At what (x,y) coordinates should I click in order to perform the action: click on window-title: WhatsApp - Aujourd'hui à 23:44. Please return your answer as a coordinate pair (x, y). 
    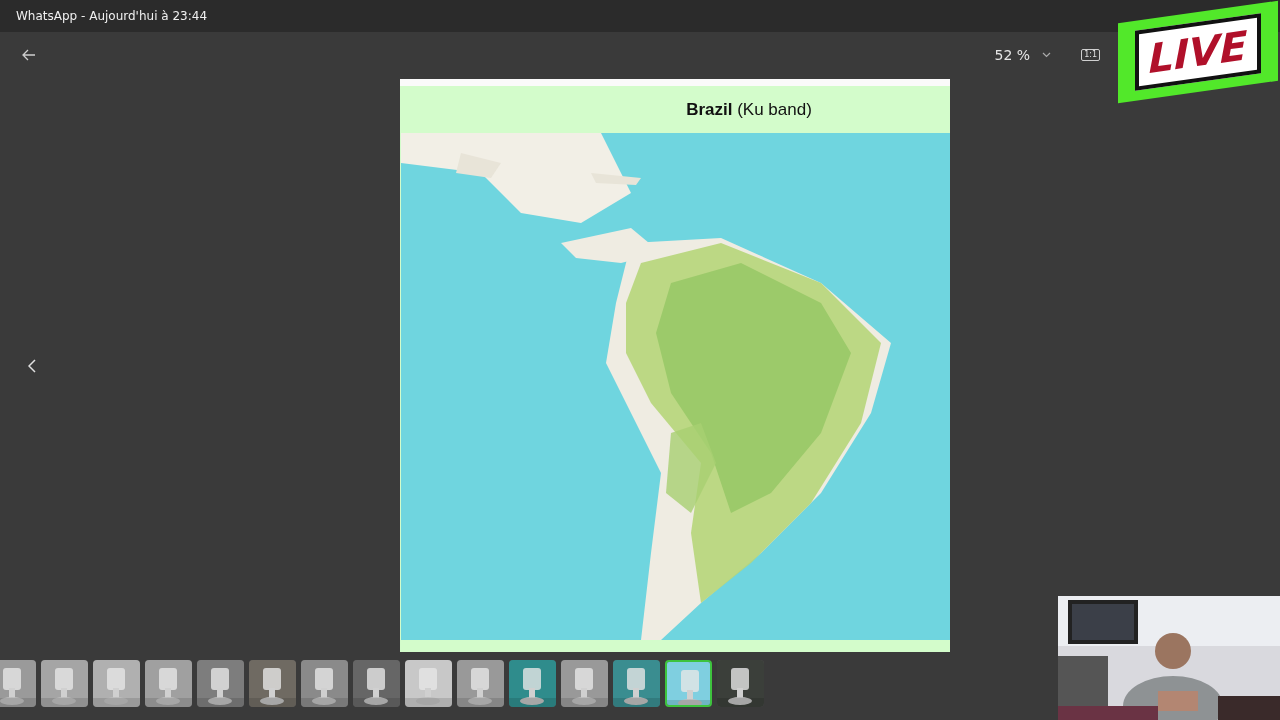
    Looking at the image, I should click on (112, 15).